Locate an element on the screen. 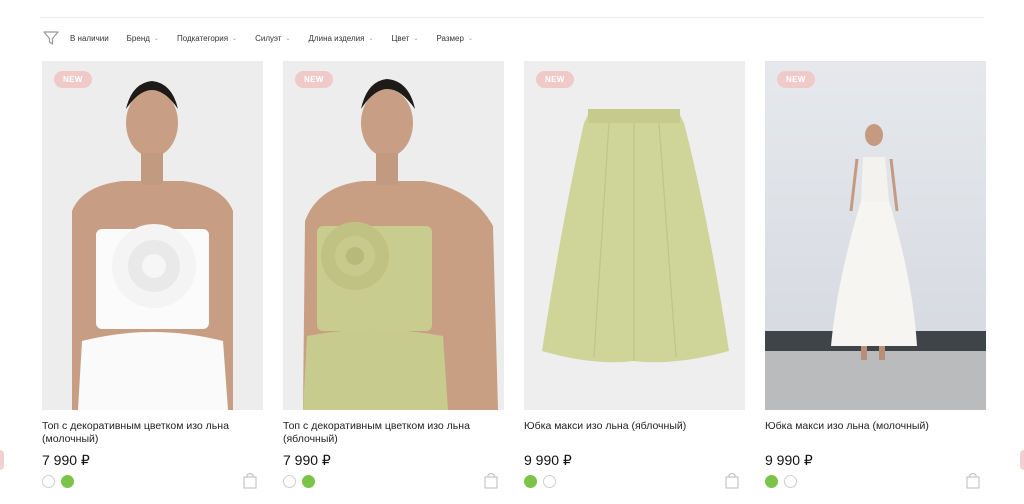 This screenshot has height=504, width=1024. top-divider is located at coordinates (512, 17).